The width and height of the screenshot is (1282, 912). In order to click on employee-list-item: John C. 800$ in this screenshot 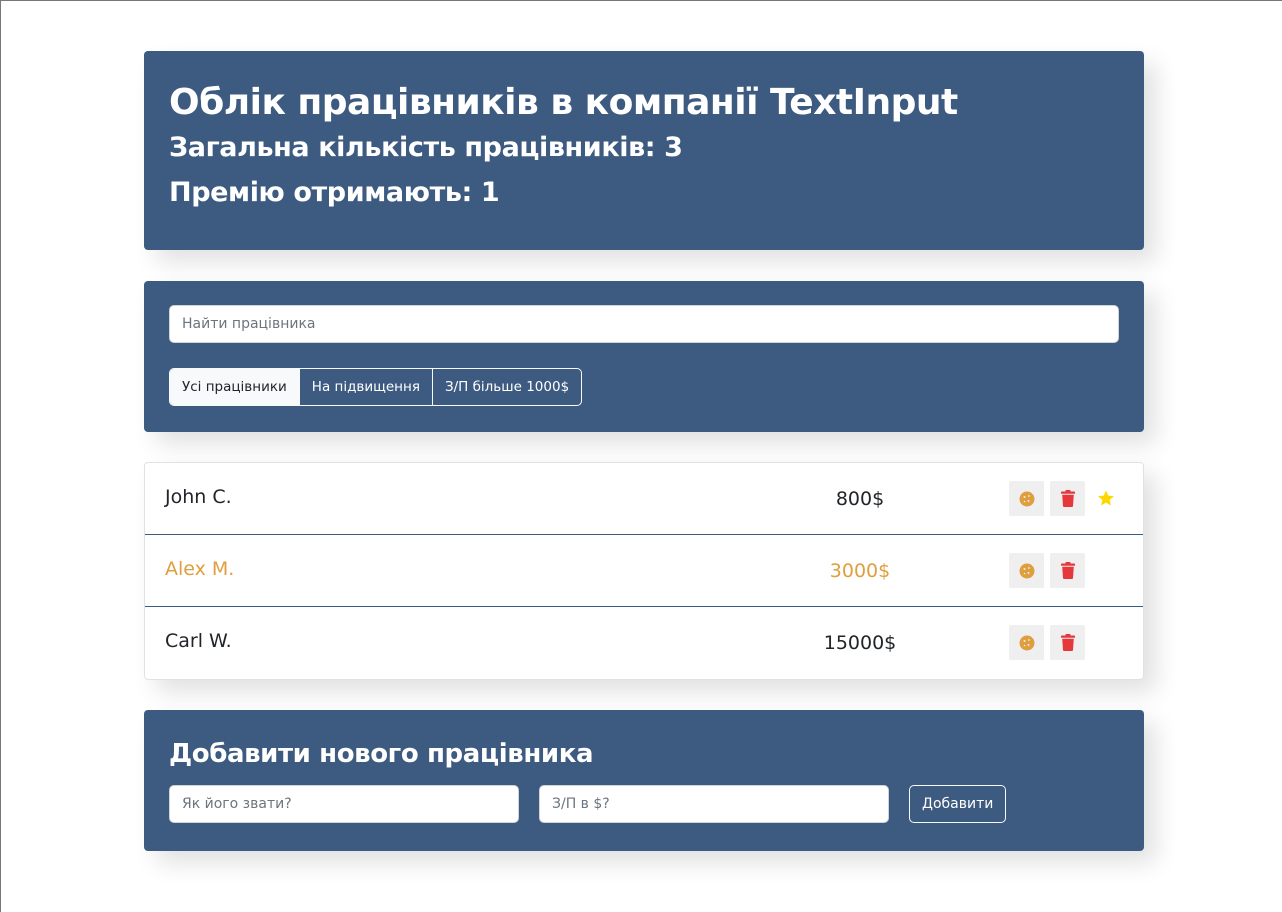, I will do `click(644, 499)`.